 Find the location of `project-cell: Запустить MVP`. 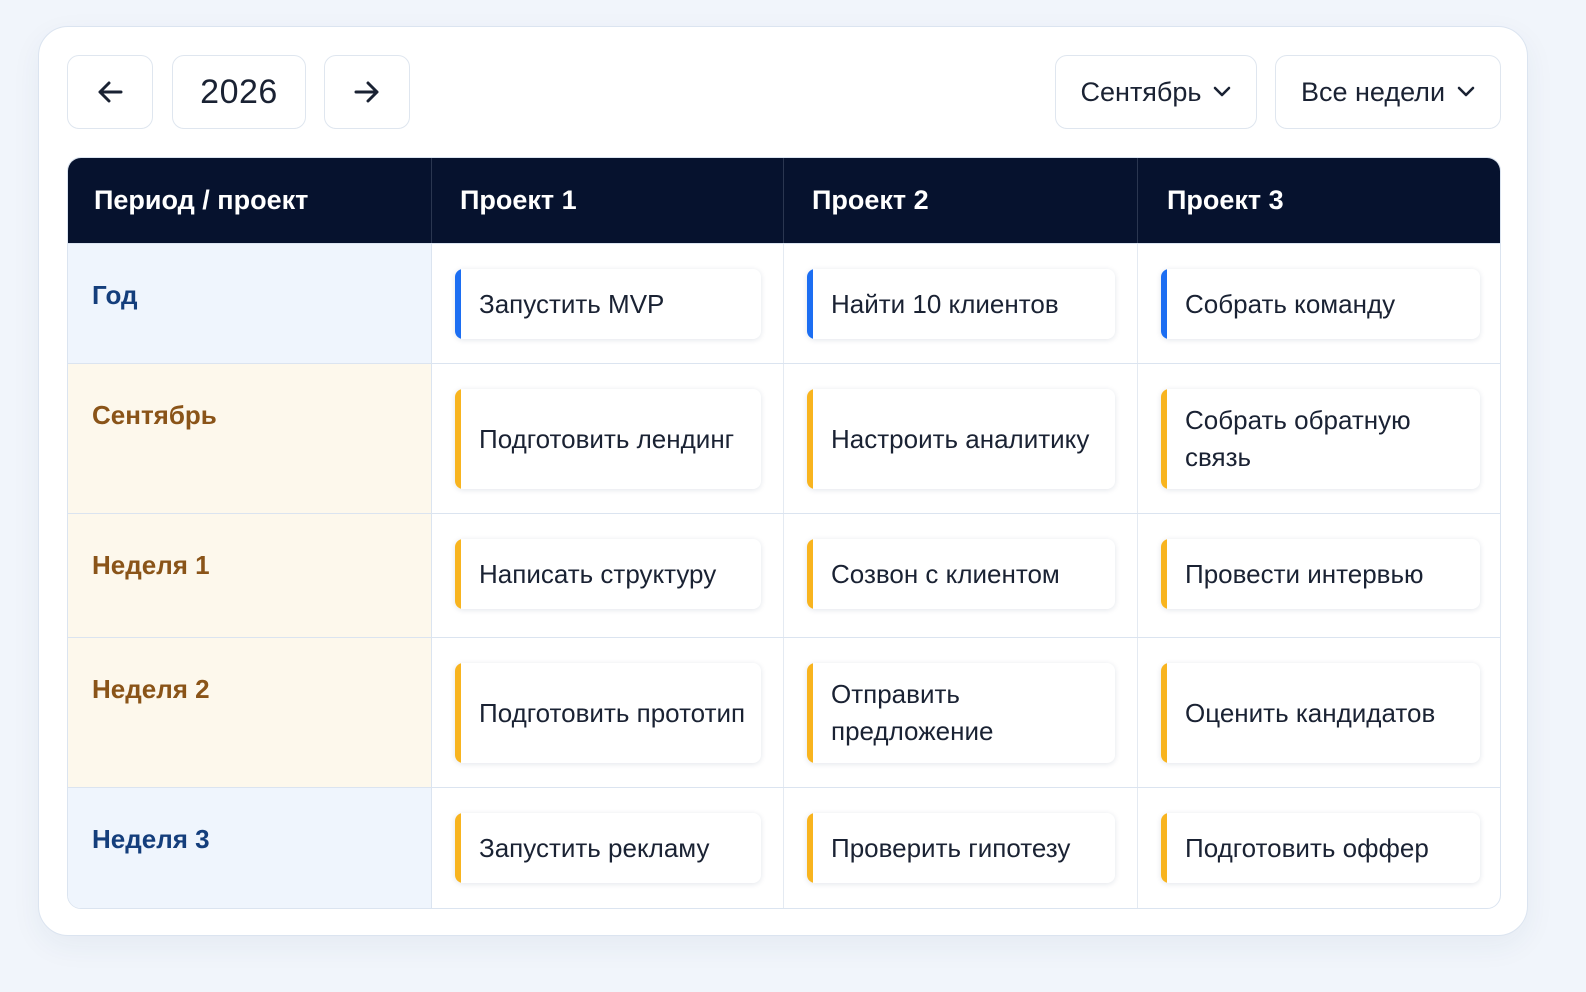

project-cell: Запустить MVP is located at coordinates (608, 303).